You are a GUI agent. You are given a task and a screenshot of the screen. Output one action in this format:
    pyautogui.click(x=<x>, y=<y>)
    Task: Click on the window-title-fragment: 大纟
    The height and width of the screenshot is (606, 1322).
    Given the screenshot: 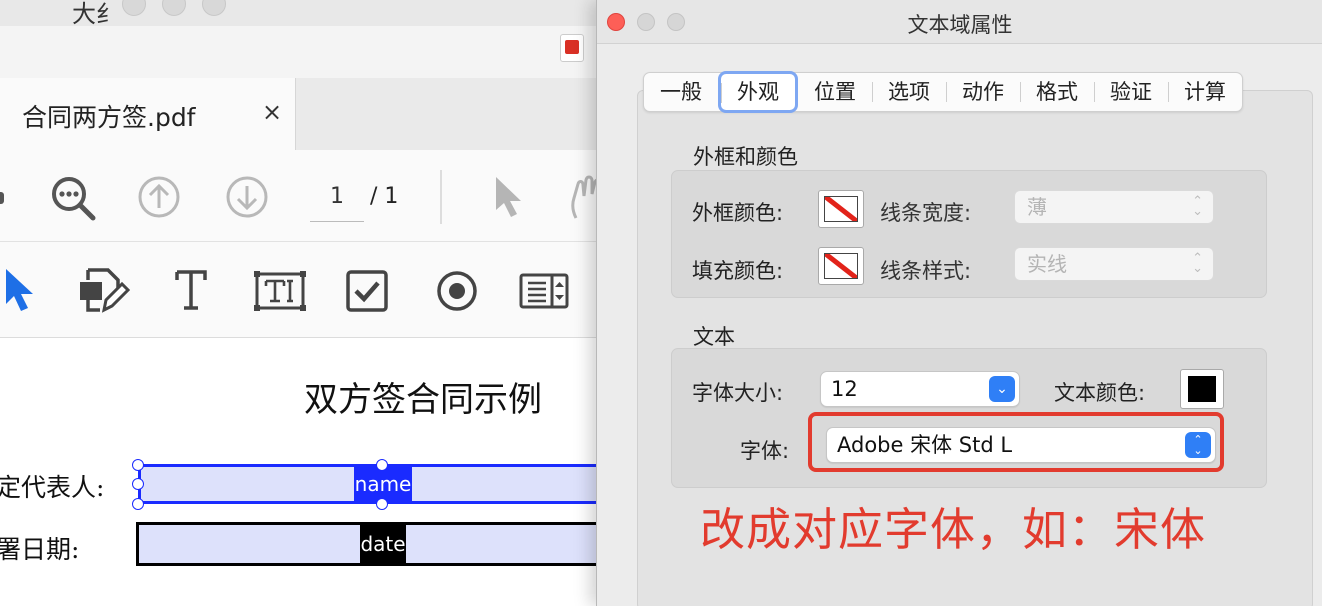 What is the action you would take?
    pyautogui.click(x=96, y=14)
    